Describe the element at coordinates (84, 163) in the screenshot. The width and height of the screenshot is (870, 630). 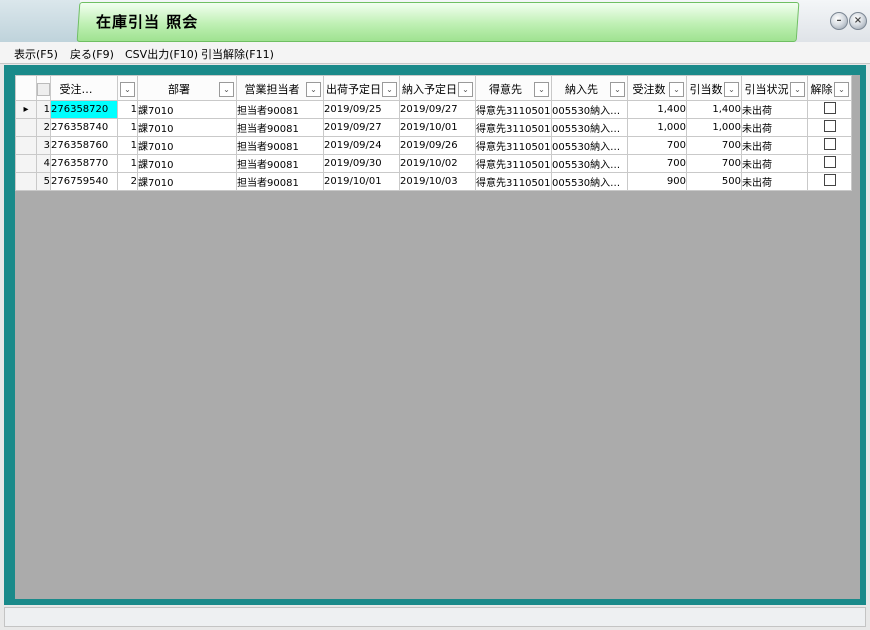
I see `cell-order-no: 276358770` at that location.